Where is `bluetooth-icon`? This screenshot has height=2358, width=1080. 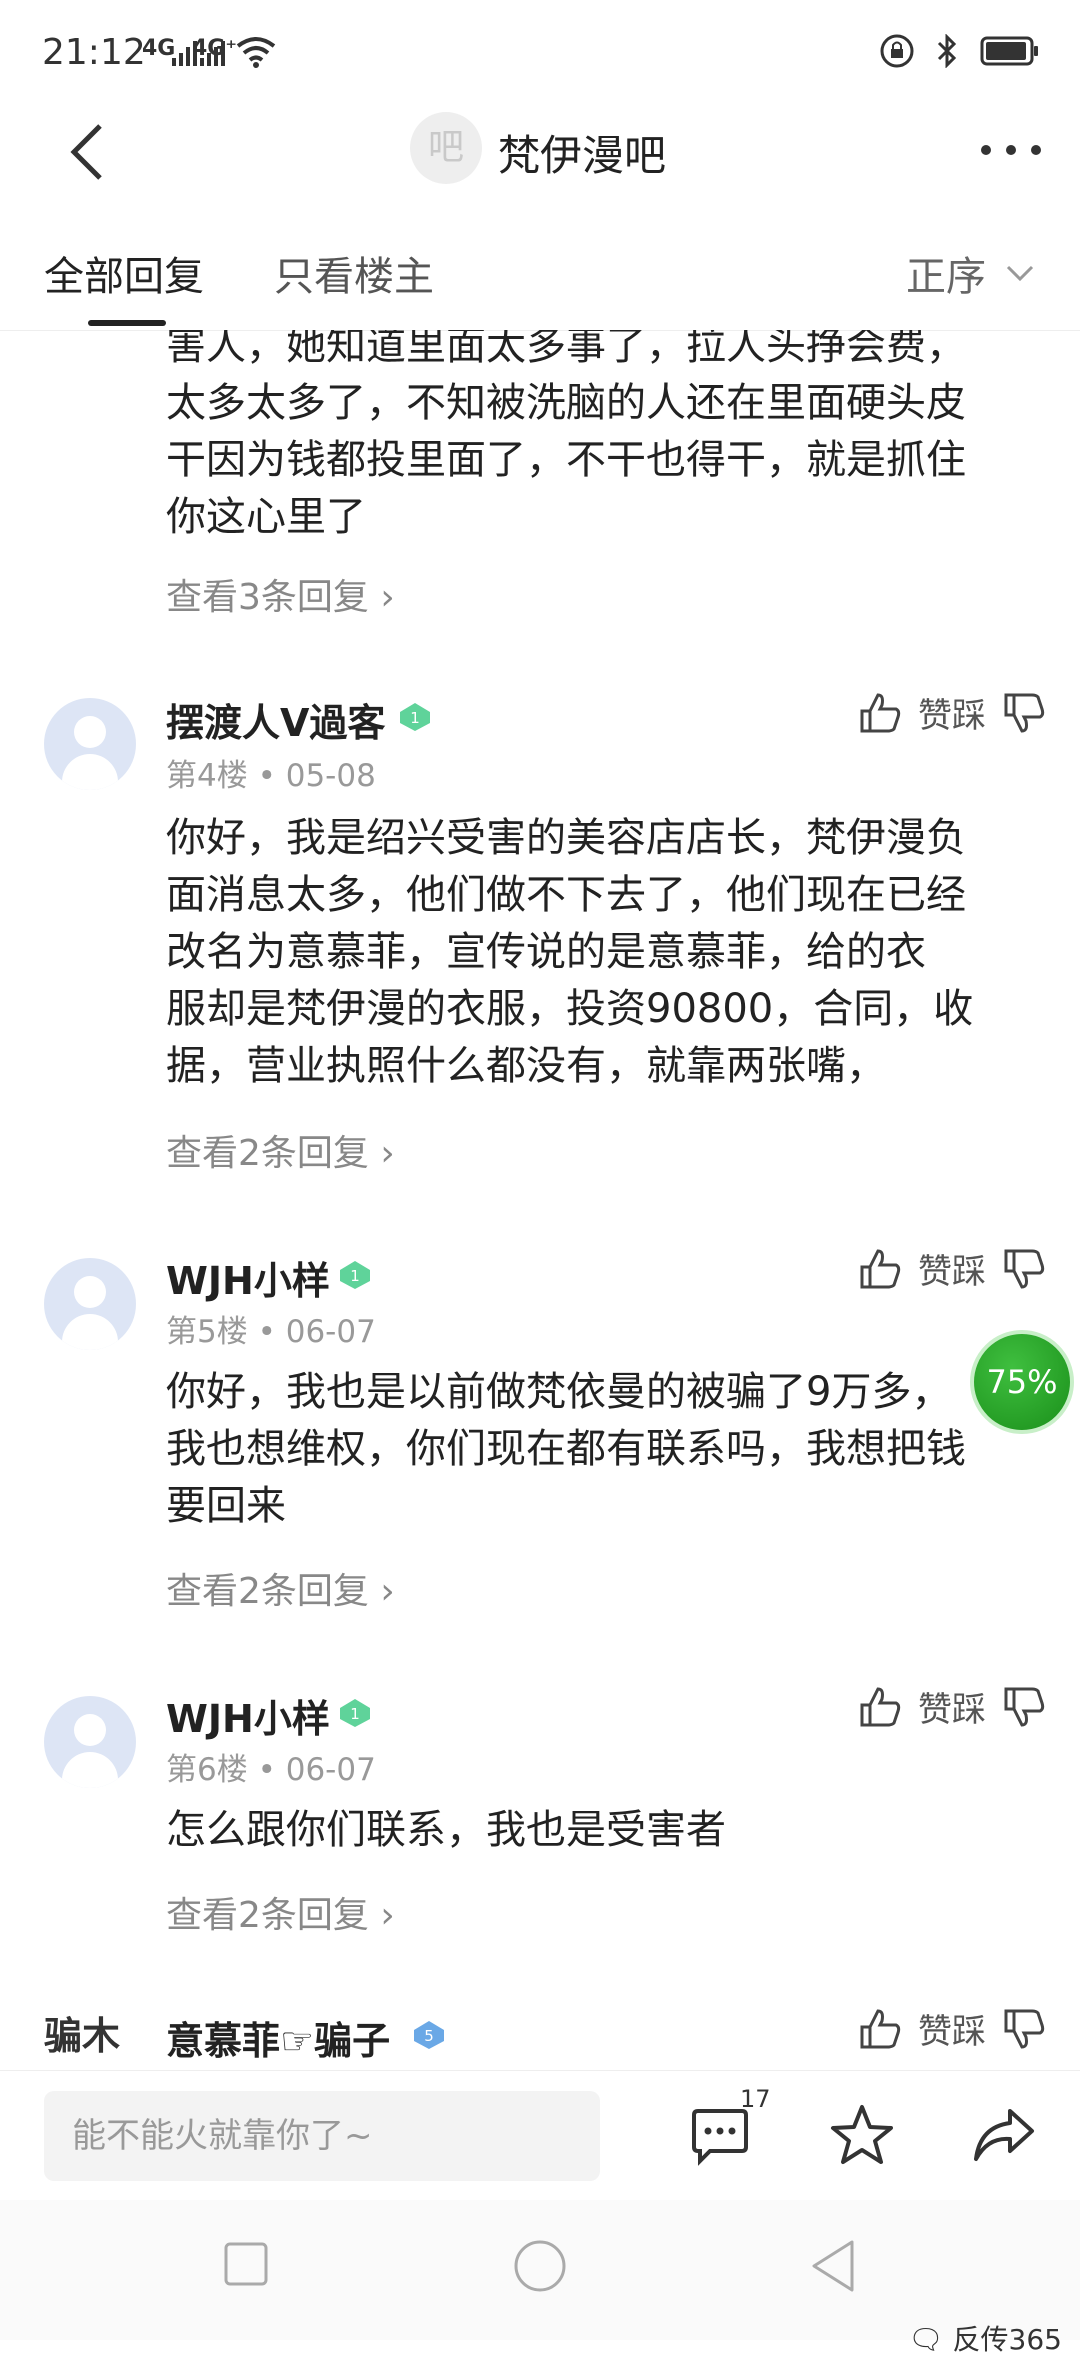 bluetooth-icon is located at coordinates (947, 51).